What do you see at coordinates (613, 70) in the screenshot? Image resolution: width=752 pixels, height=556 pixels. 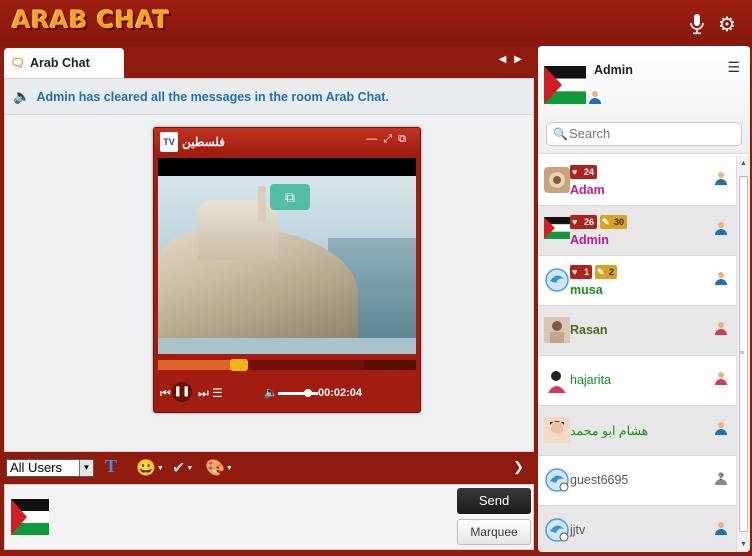 I see `current-user-name: Admin` at bounding box center [613, 70].